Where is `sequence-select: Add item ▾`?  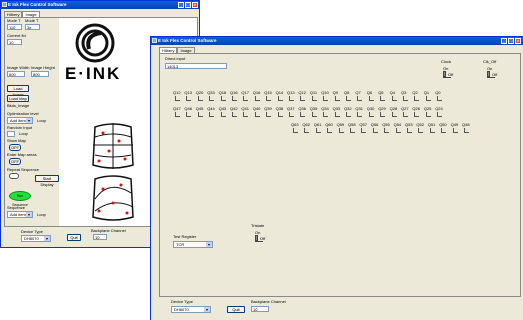 sequence-select: Add item ▾ is located at coordinates (20, 214).